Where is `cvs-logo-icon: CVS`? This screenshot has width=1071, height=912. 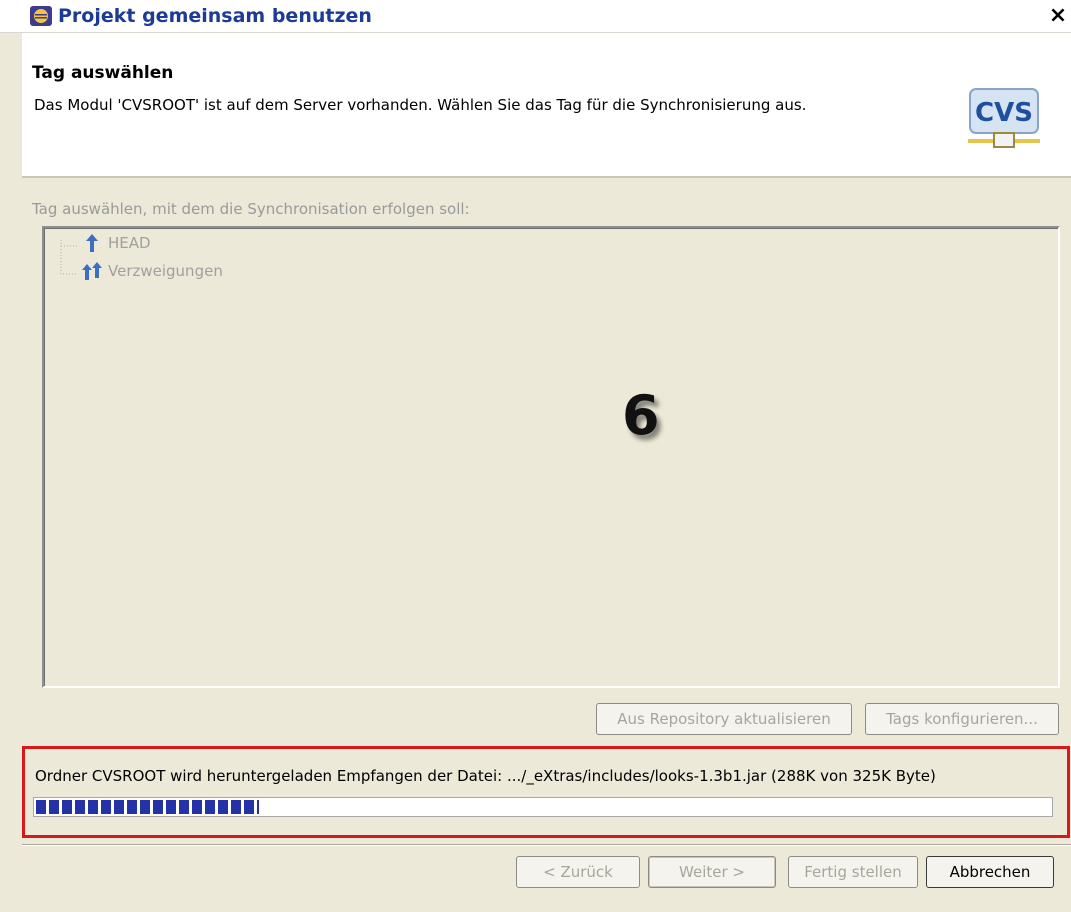 cvs-logo-icon: CVS is located at coordinates (1004, 118).